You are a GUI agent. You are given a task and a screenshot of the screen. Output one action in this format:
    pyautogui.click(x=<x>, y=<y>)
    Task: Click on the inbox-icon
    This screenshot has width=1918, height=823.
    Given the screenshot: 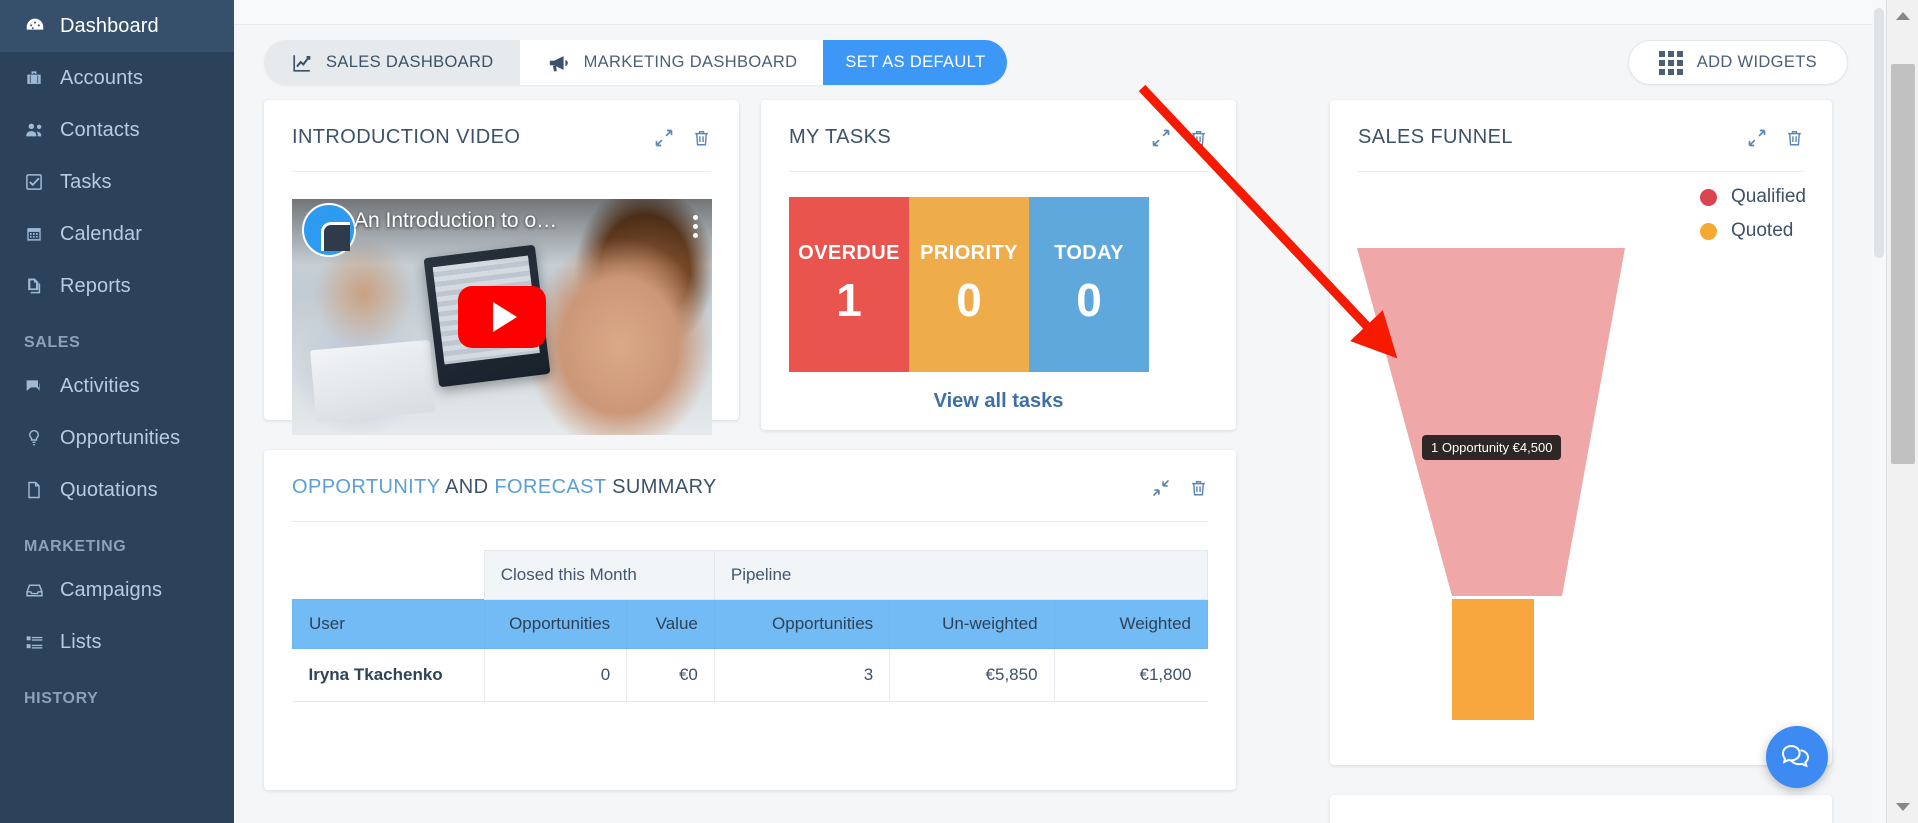 What is the action you would take?
    pyautogui.click(x=42, y=590)
    